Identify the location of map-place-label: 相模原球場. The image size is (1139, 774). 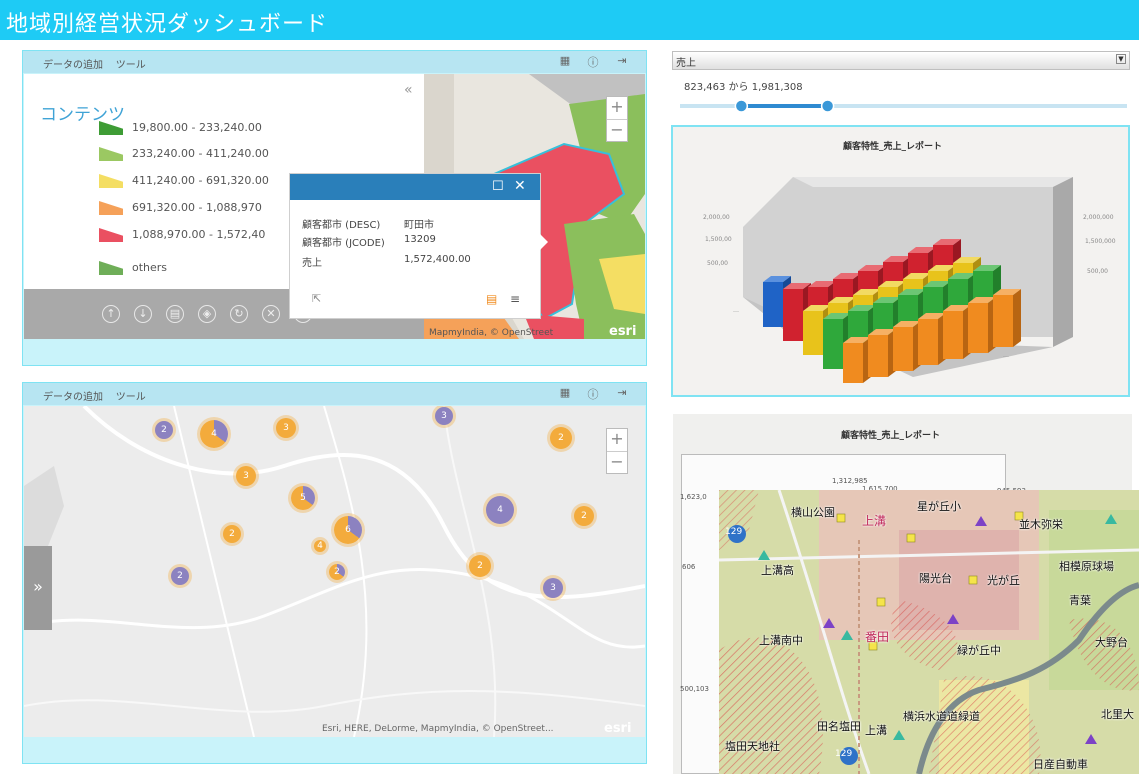
(1086, 566).